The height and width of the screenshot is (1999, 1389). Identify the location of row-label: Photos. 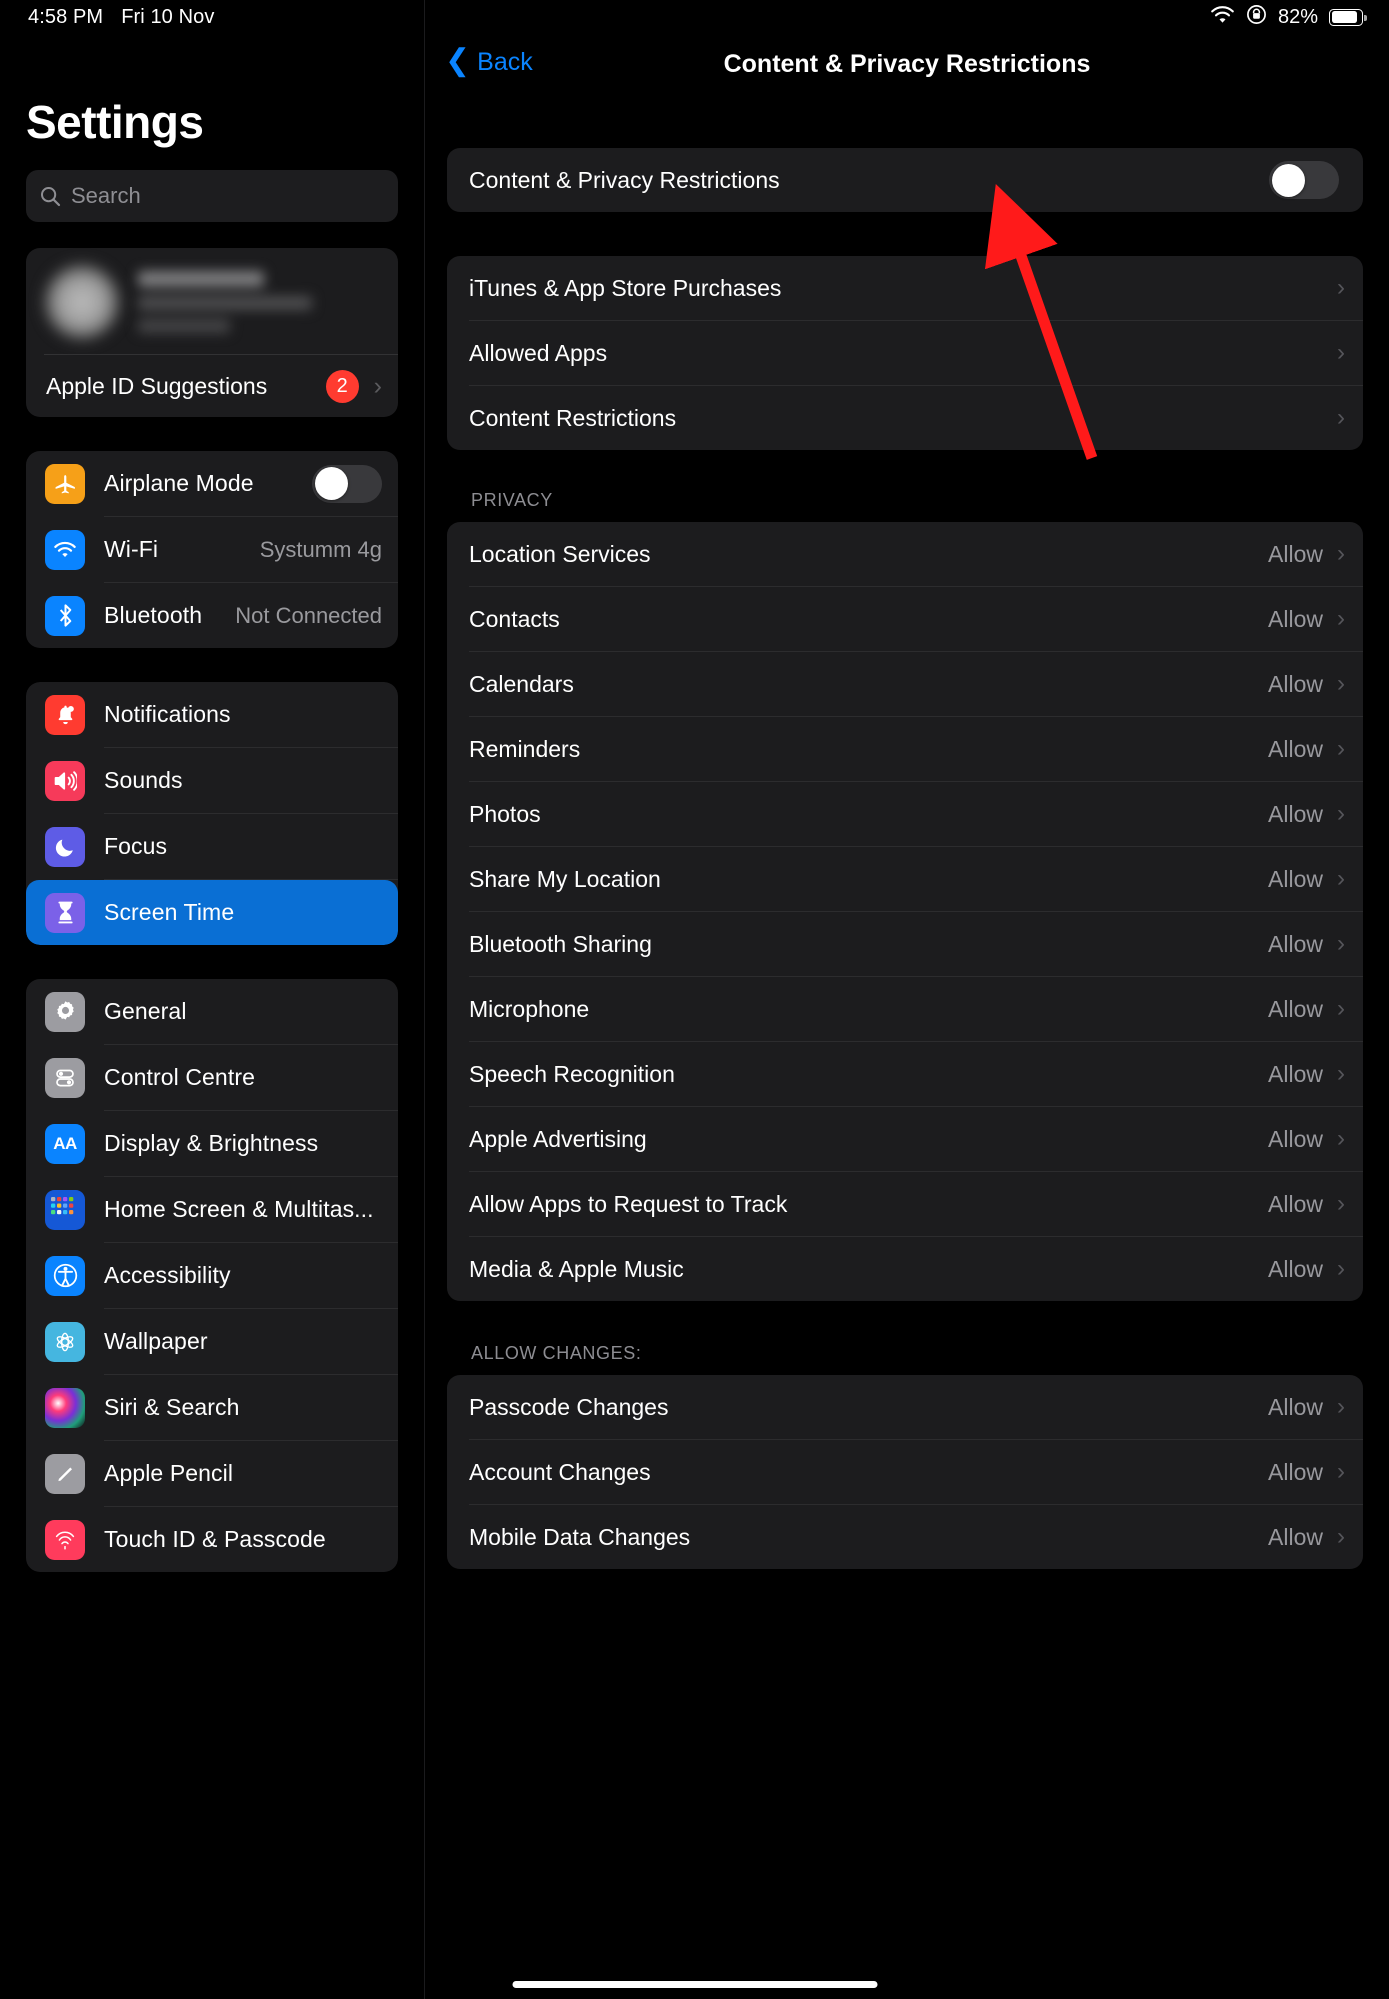
(505, 813).